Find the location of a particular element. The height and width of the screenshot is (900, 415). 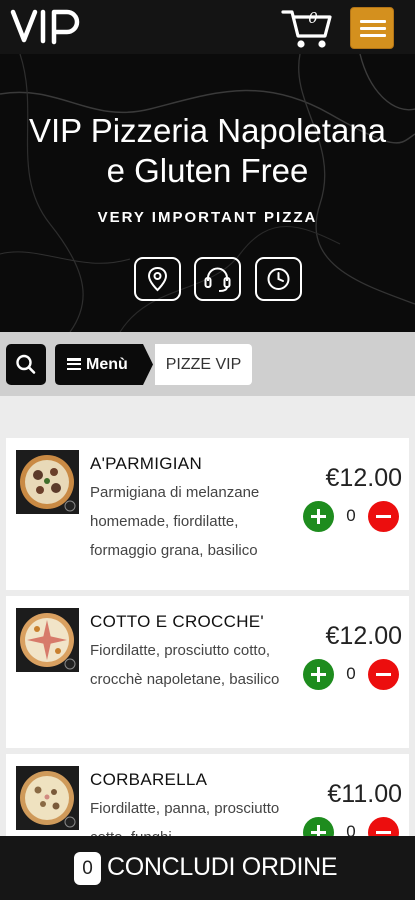

clock-icon is located at coordinates (278, 279).